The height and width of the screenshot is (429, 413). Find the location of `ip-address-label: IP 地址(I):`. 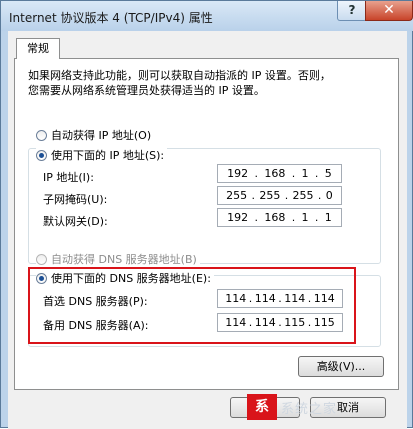

ip-address-label: IP 地址(I): is located at coordinates (68, 177).